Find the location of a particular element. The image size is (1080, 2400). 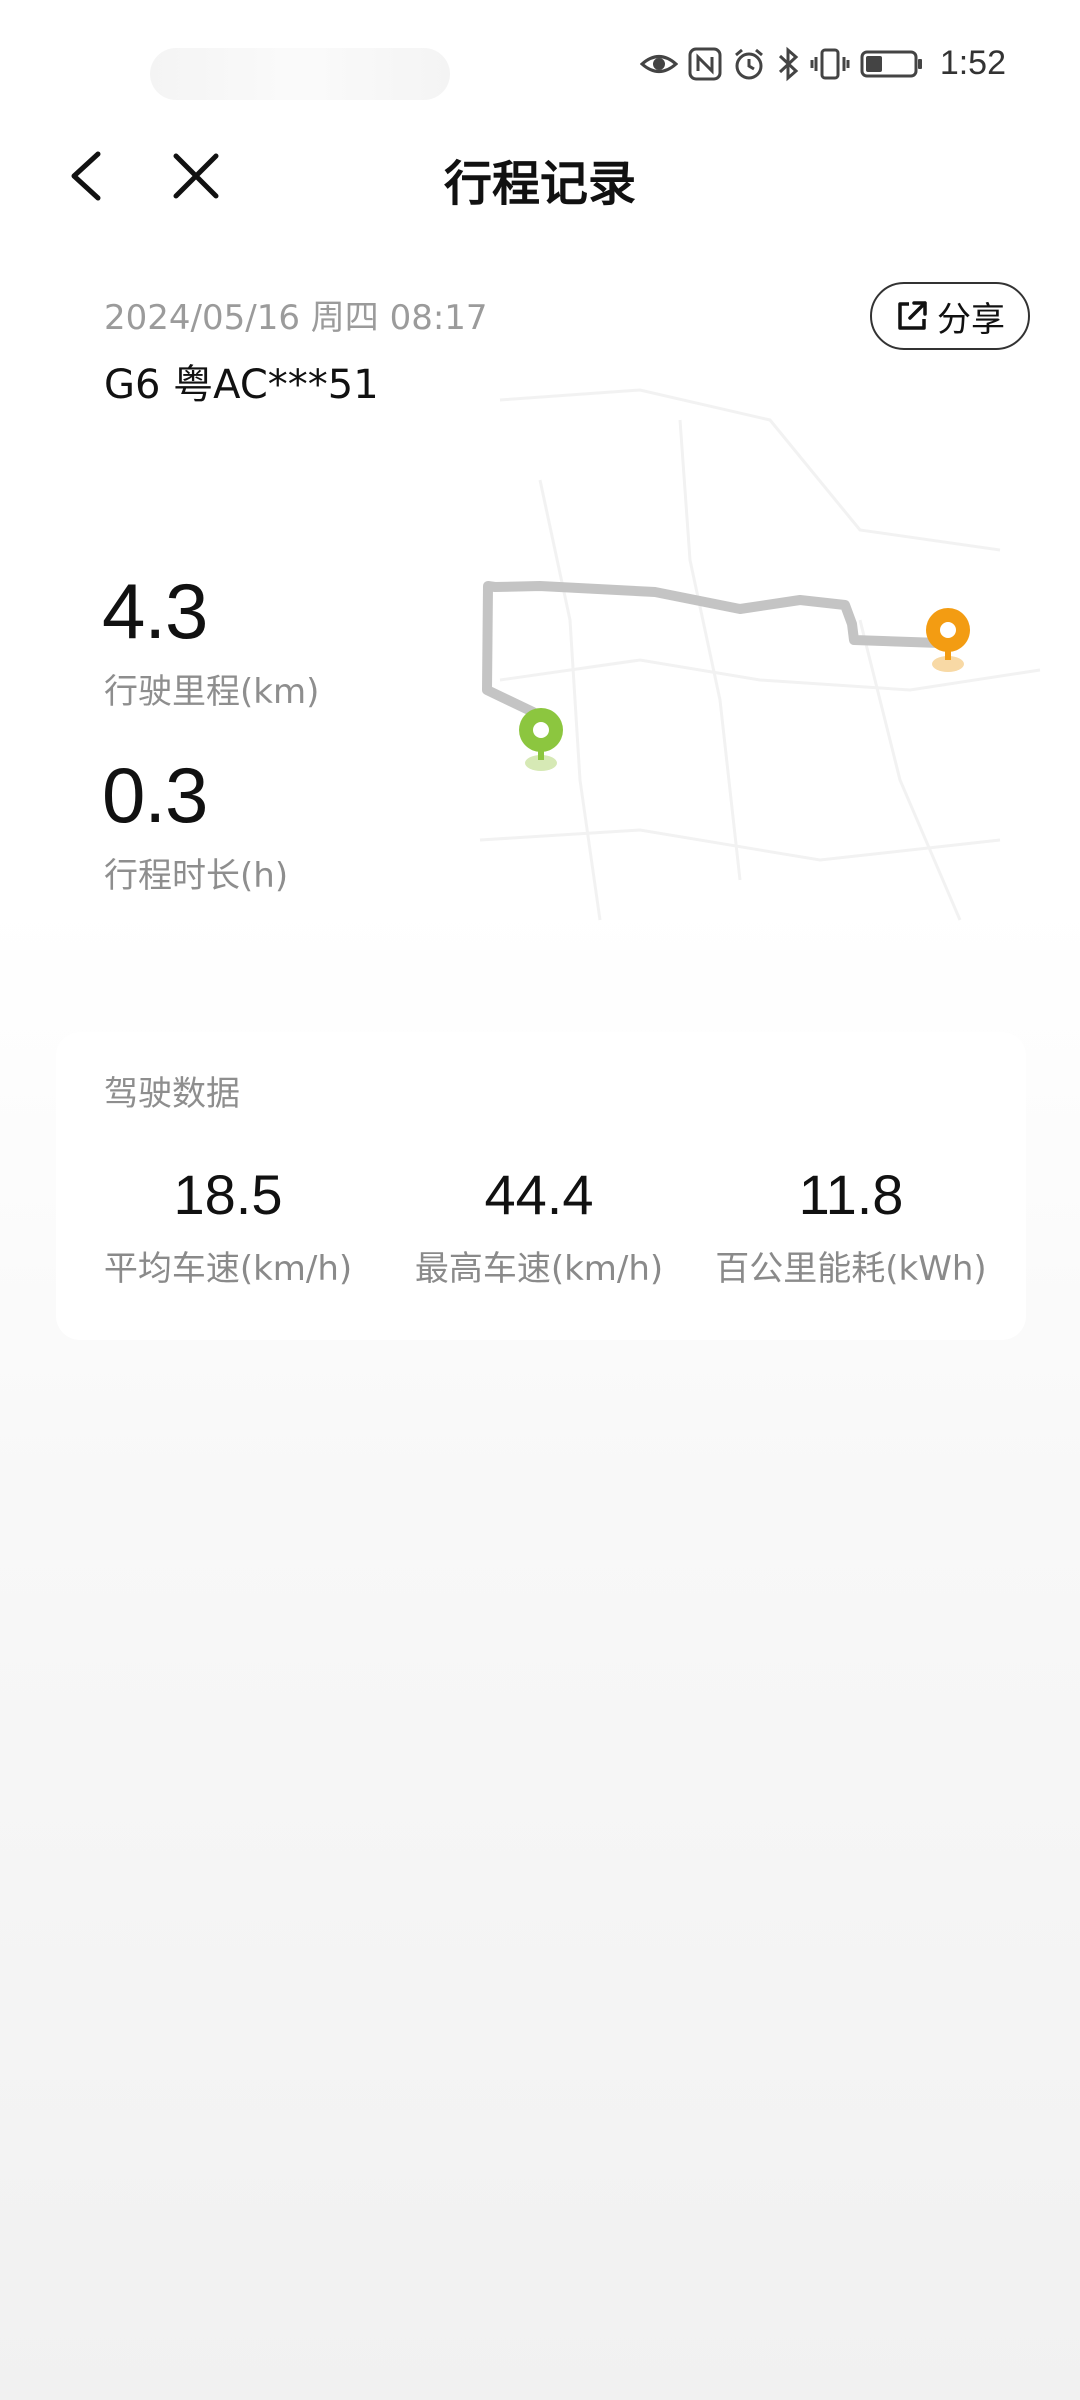

stat-label: 百公里能耗(kWh) is located at coordinates (851, 1269).